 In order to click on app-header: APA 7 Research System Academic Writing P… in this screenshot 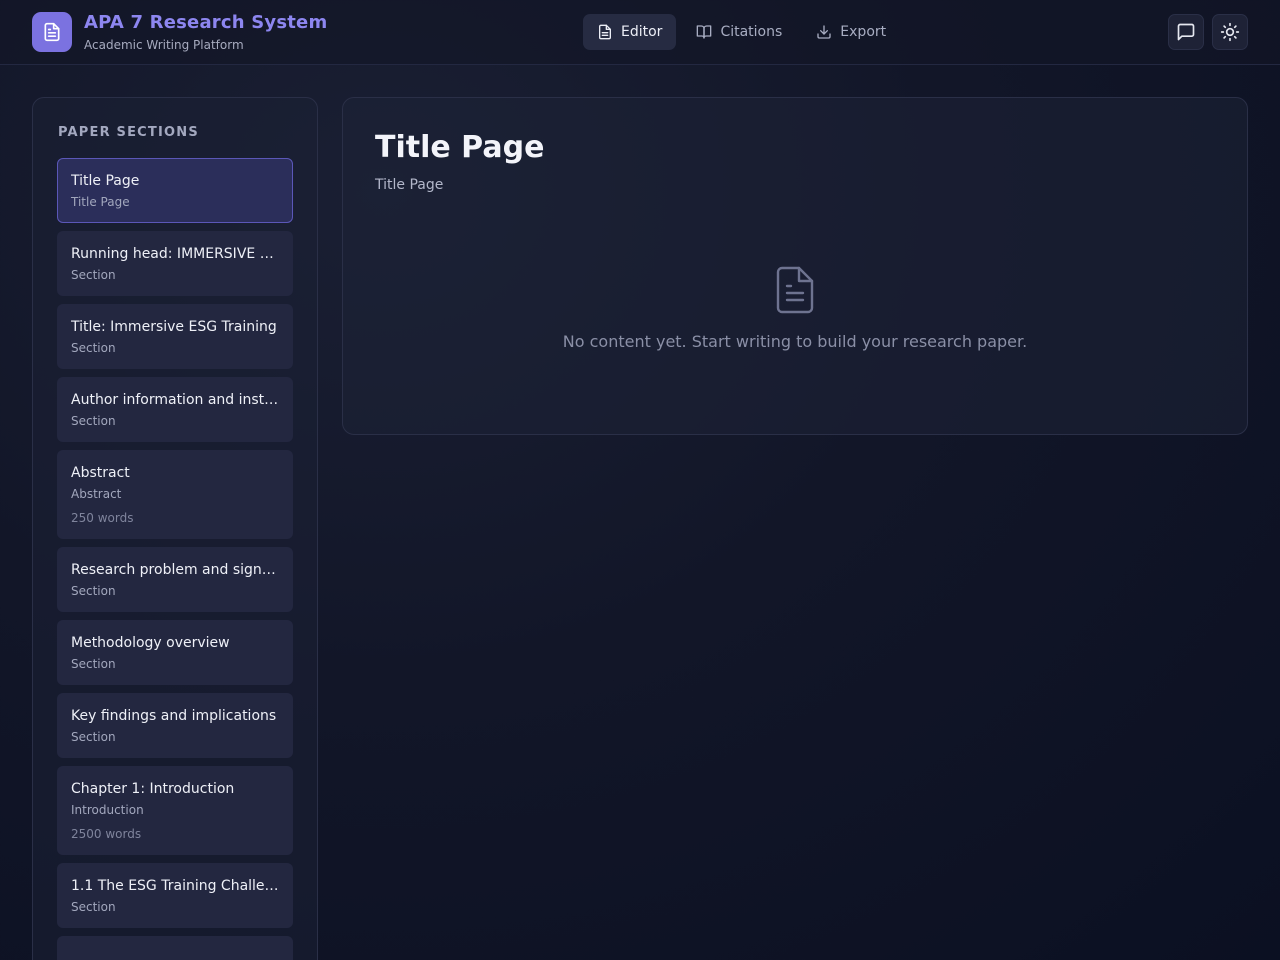, I will do `click(640, 32)`.